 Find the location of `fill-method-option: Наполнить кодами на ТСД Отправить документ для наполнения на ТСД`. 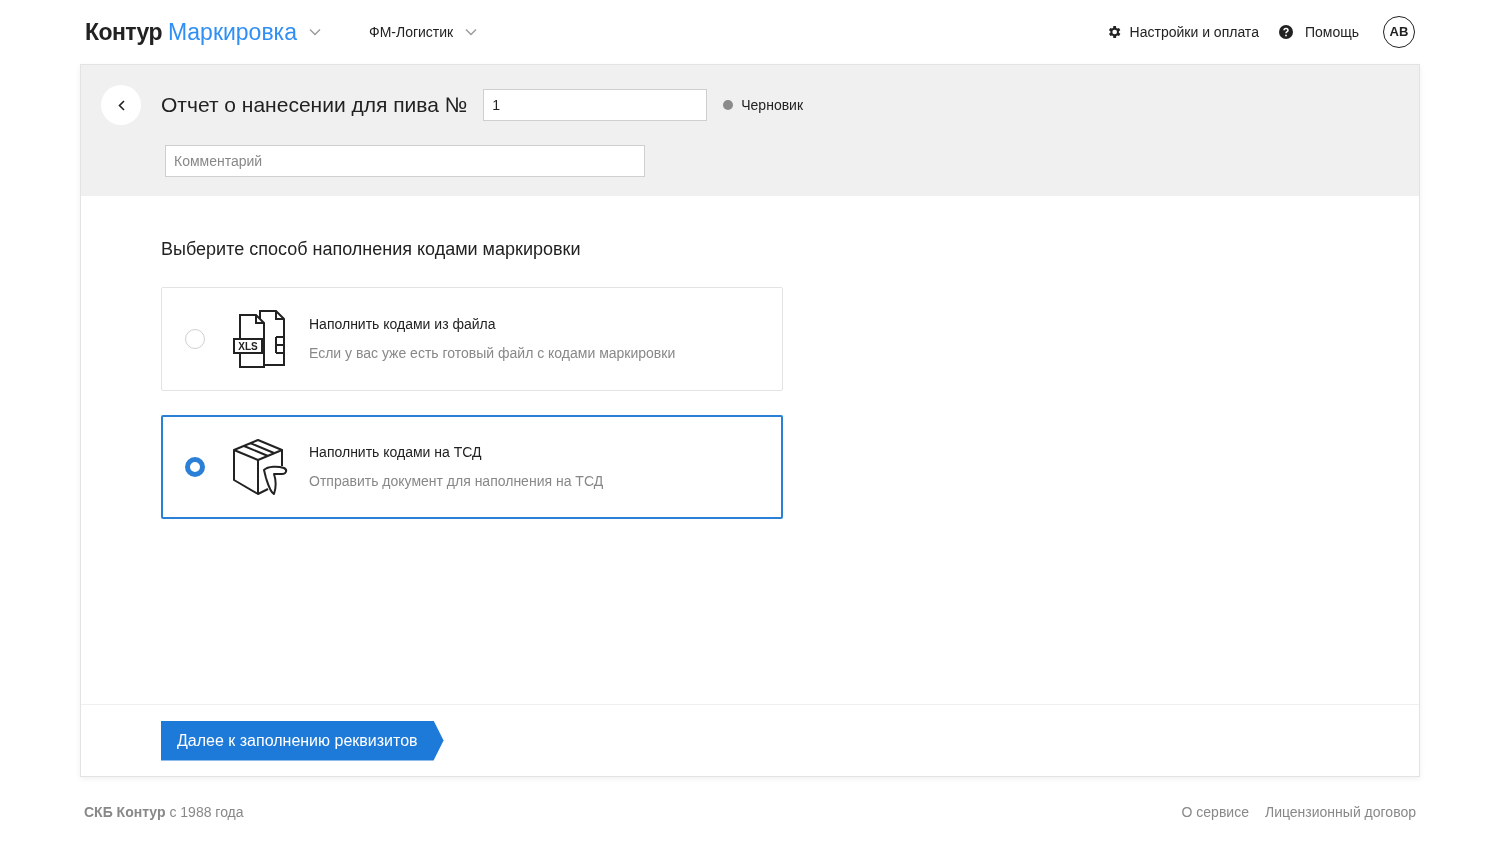

fill-method-option: Наполнить кодами на ТСД Отправить документ для наполнения на ТСД is located at coordinates (472, 467).